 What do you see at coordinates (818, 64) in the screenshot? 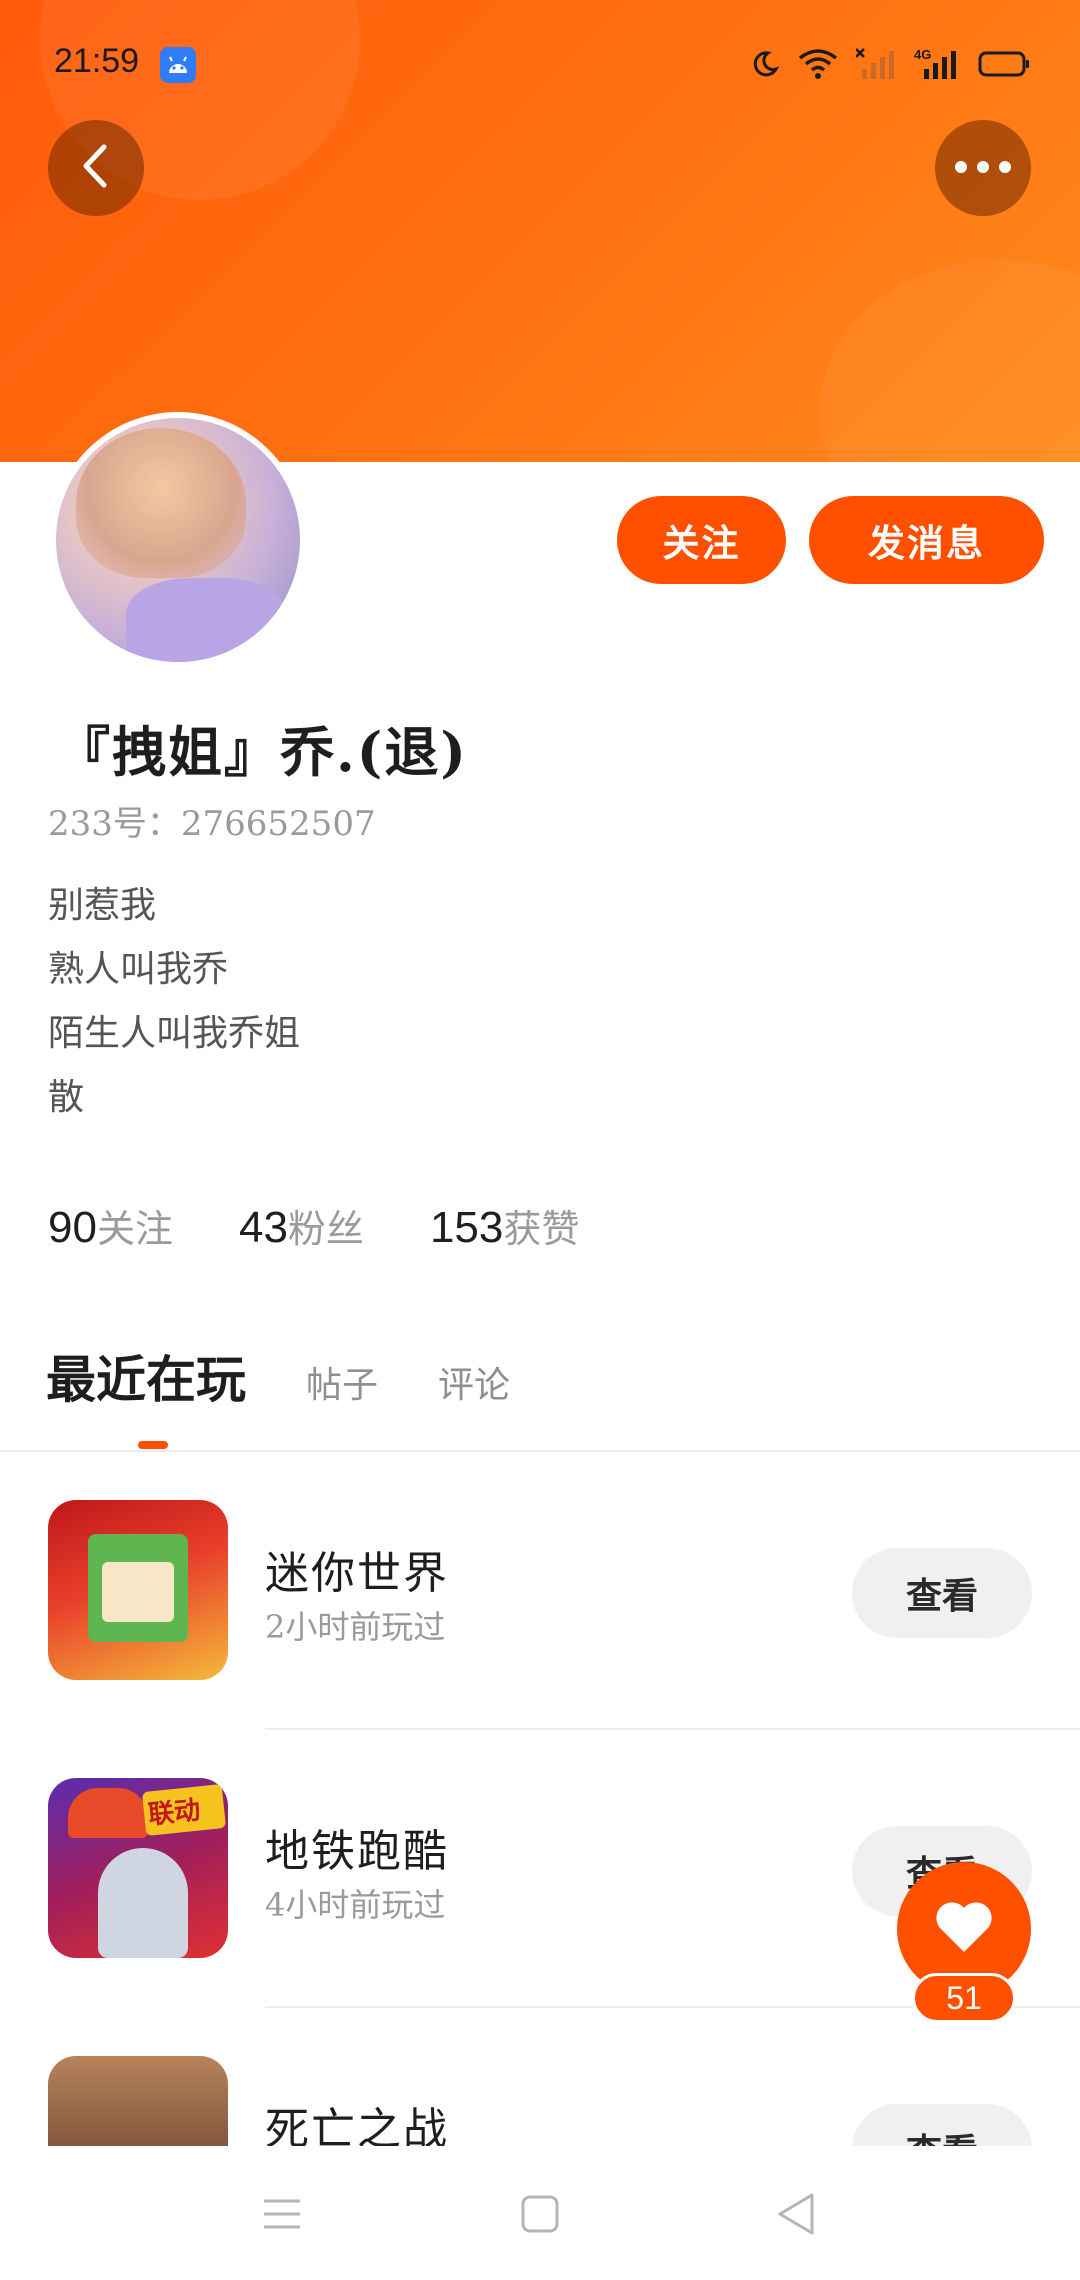
I see `wifi-icon` at bounding box center [818, 64].